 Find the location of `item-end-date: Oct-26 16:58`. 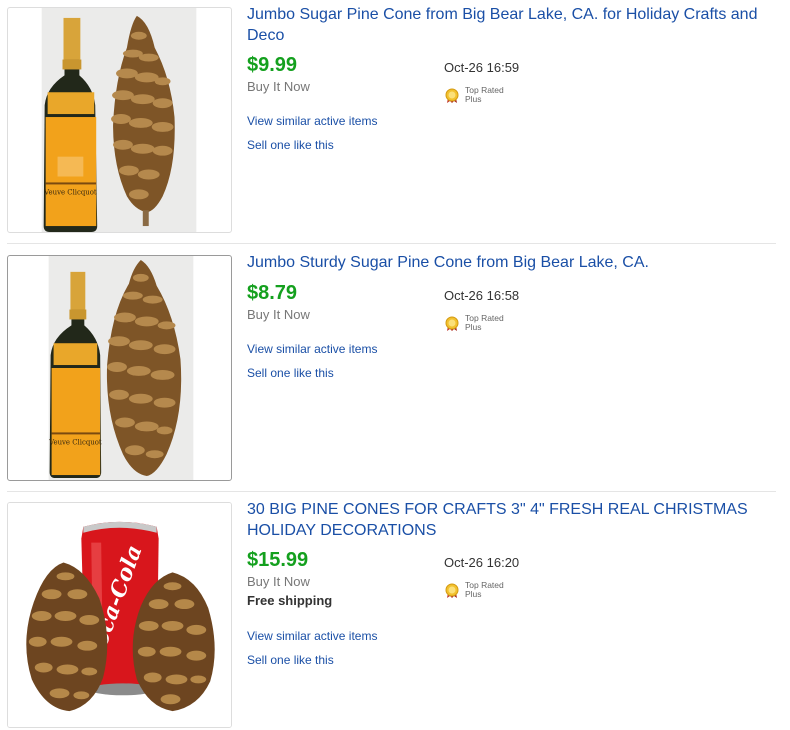

item-end-date: Oct-26 16:58 is located at coordinates (482, 295).